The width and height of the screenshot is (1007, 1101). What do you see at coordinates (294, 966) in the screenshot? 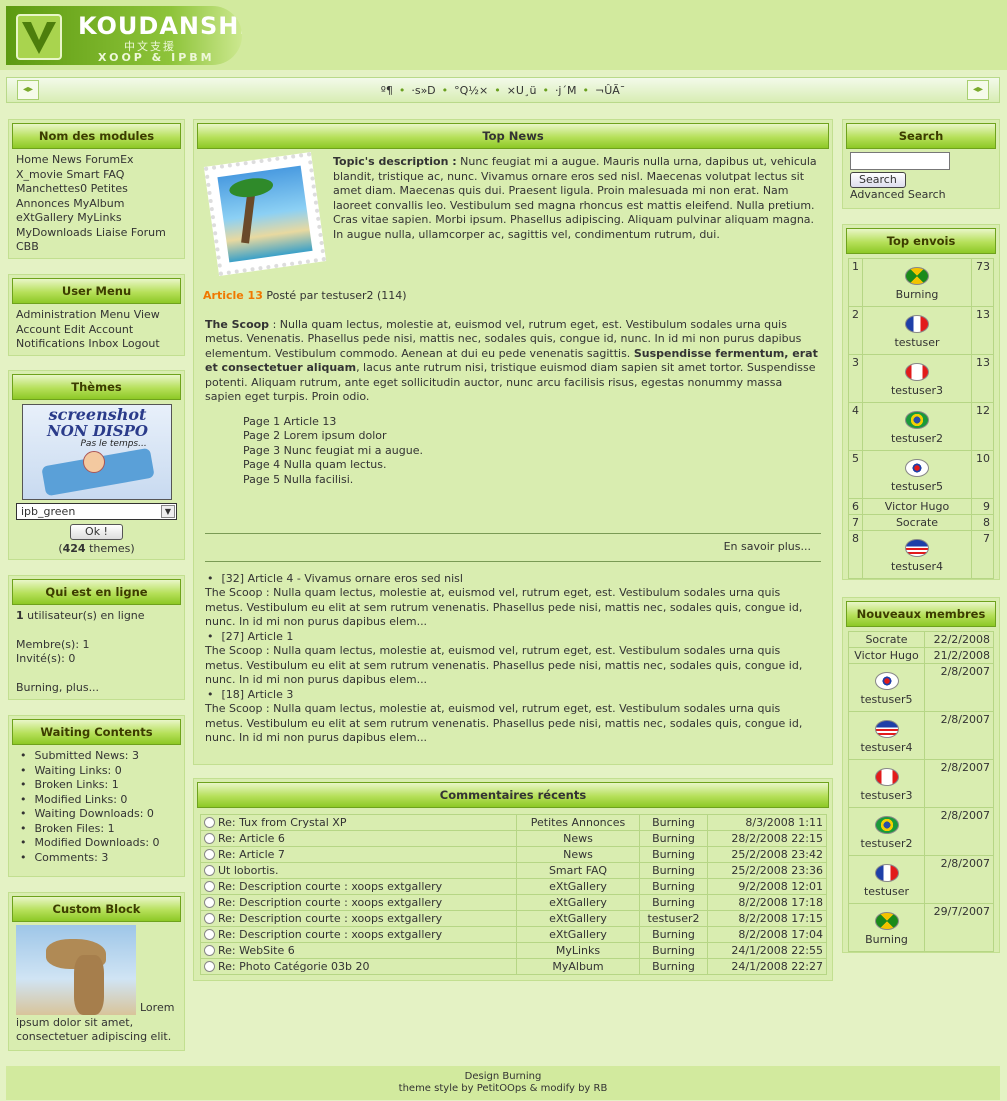
I see `comment-link: Re: Photo Catégorie 03b 20` at bounding box center [294, 966].